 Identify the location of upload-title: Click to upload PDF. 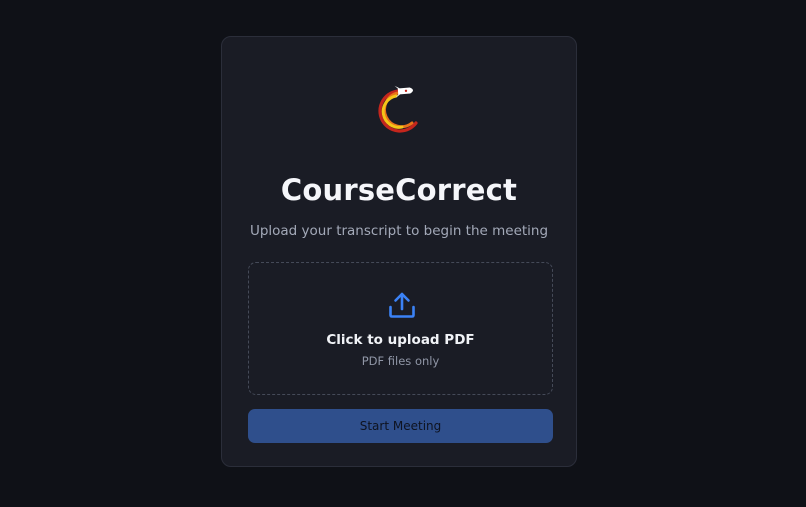
(400, 340).